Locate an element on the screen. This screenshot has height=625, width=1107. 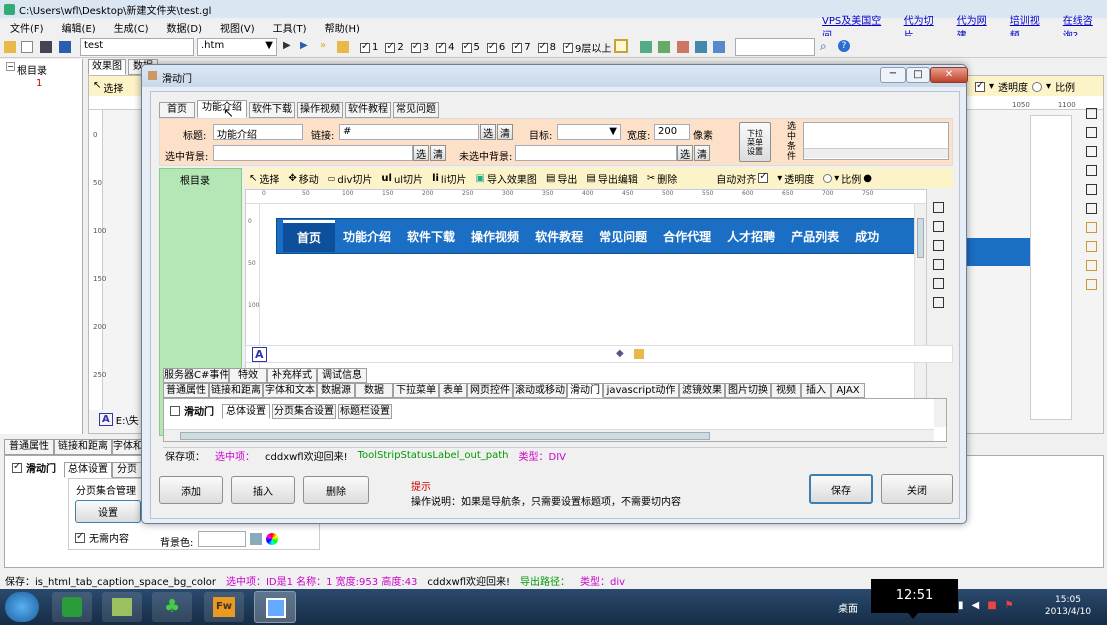
menu-view: 视图(V) is located at coordinates (237, 27).